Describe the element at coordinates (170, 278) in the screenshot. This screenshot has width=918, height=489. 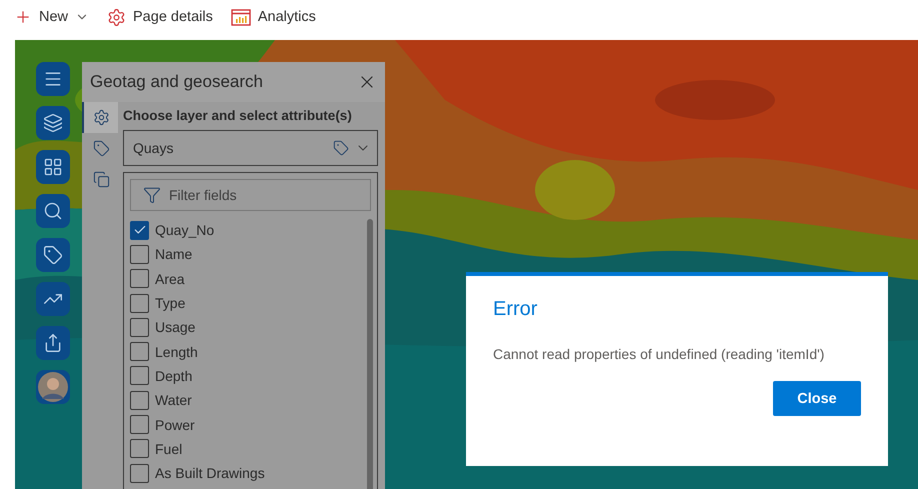
I see `field-label: Area` at that location.